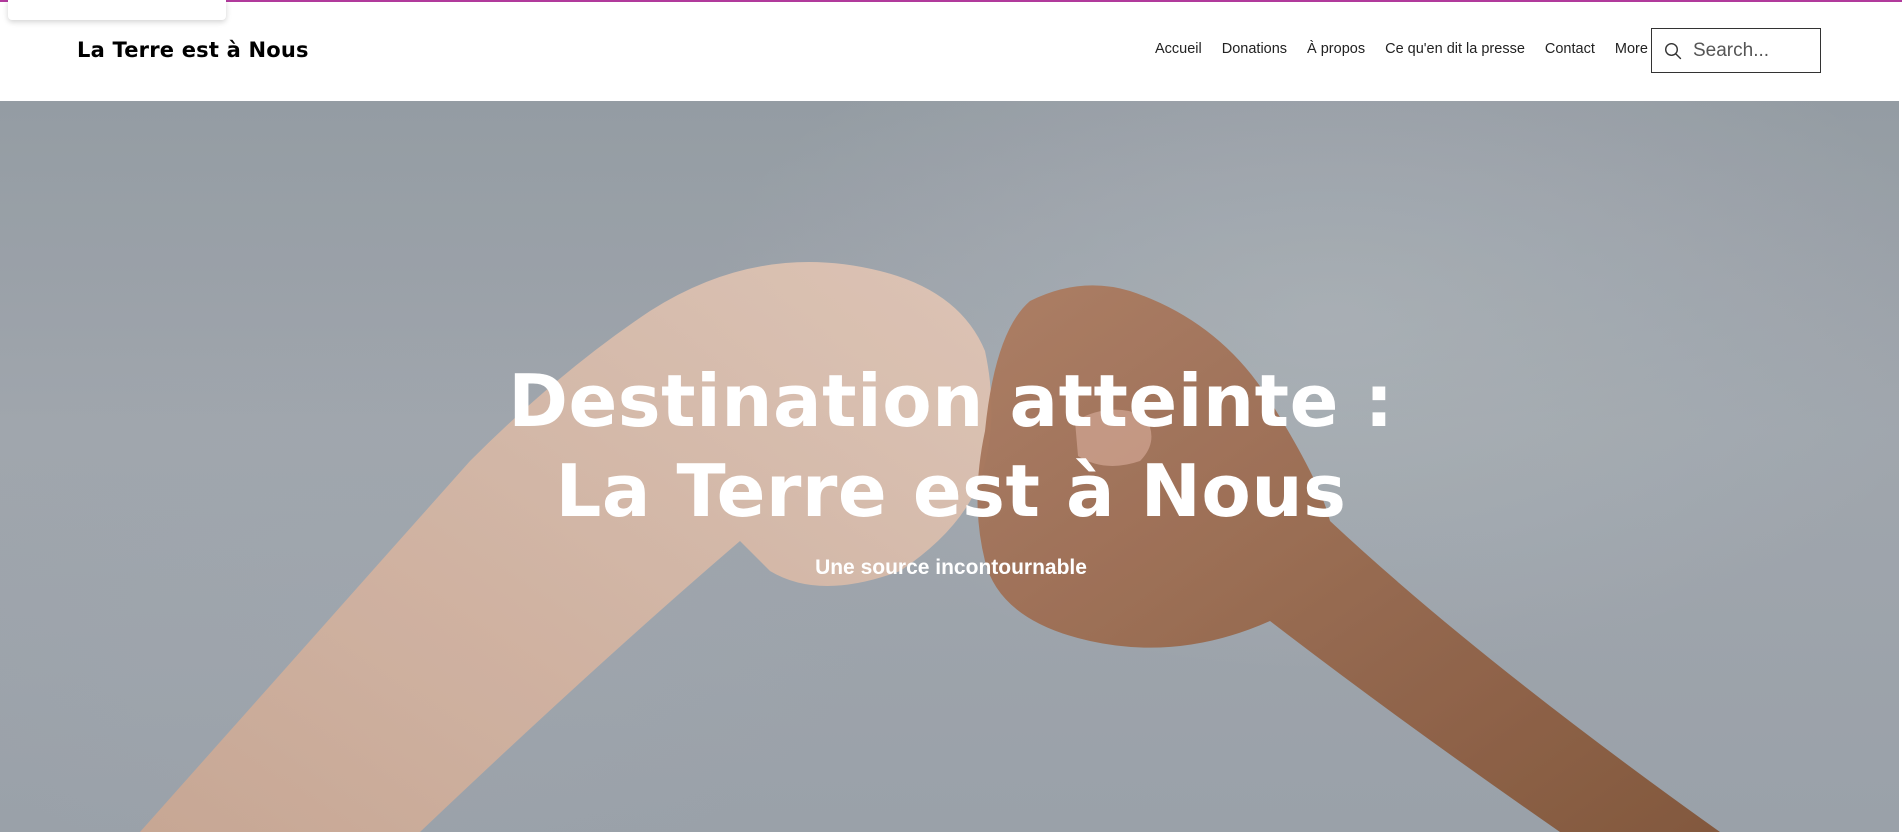 Image resolution: width=1902 pixels, height=832 pixels. I want to click on nav-item-a-propos: À propos, so click(1336, 49).